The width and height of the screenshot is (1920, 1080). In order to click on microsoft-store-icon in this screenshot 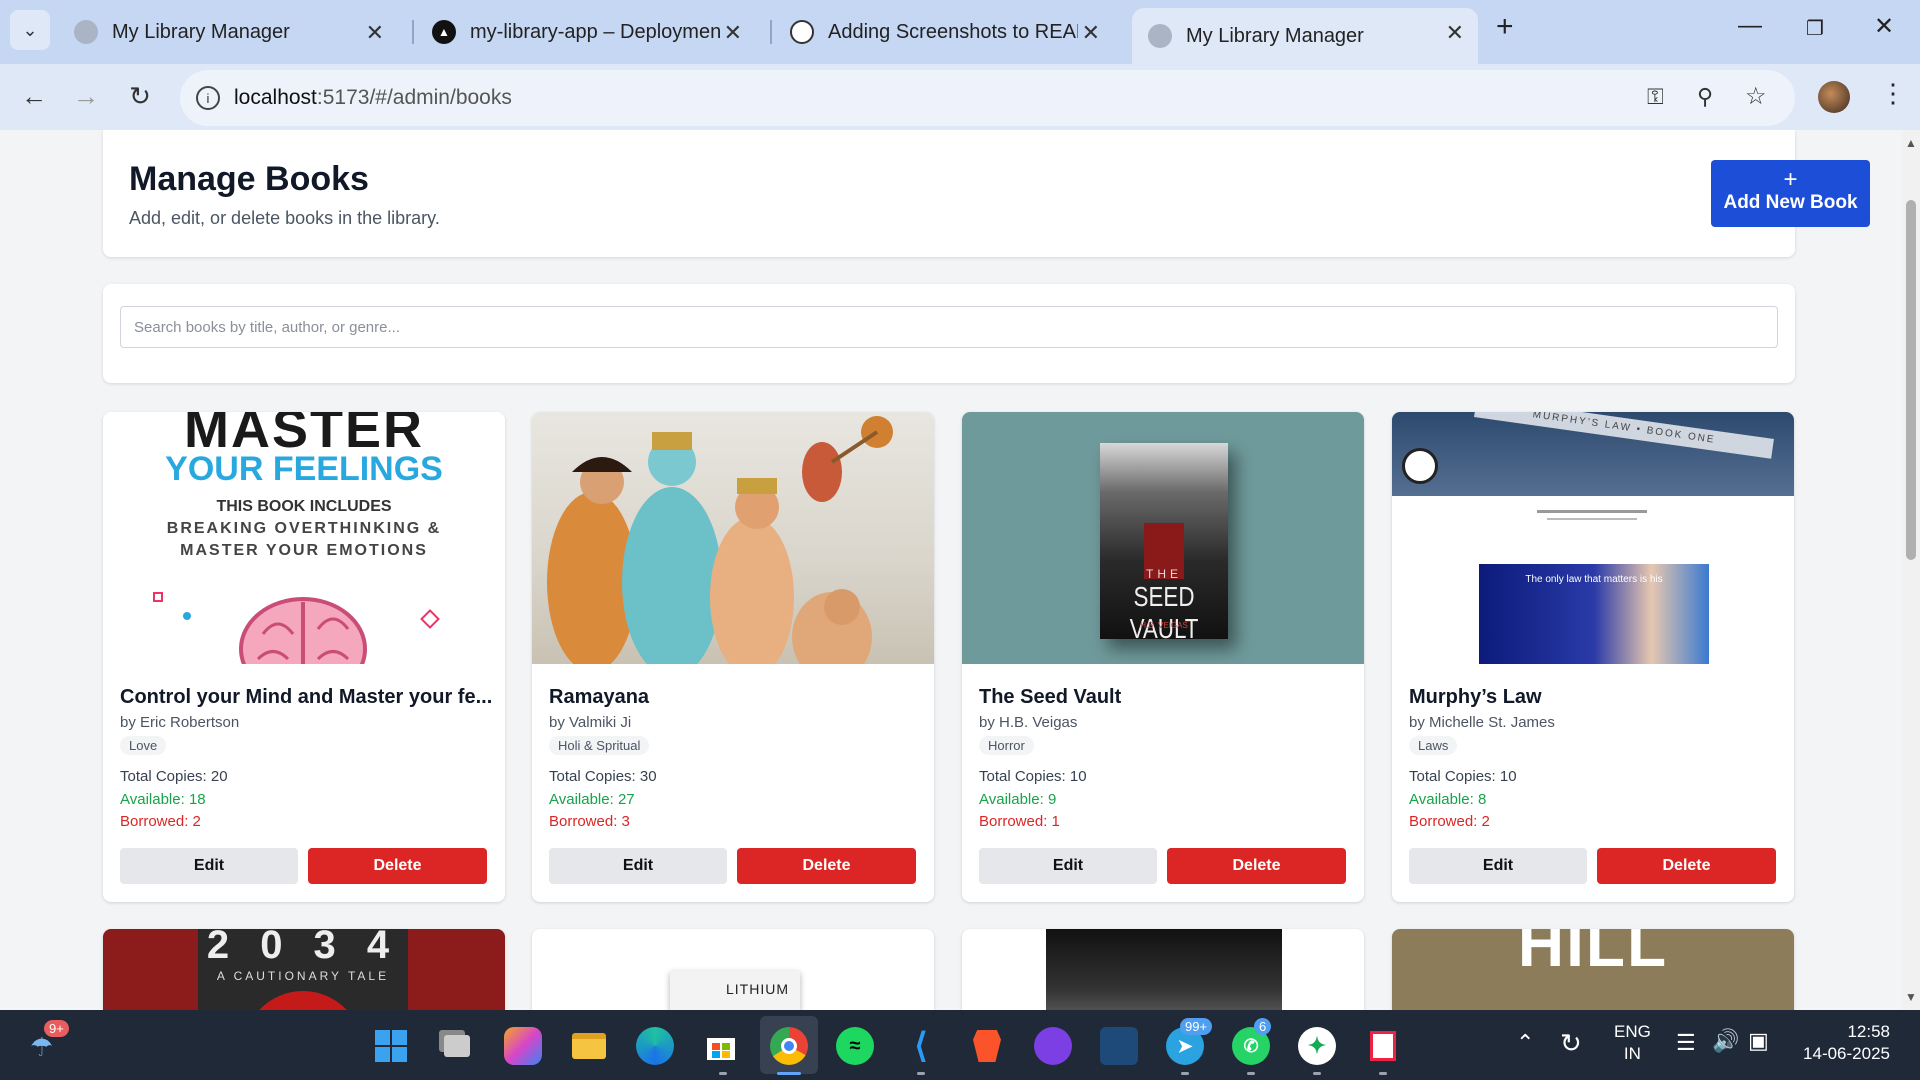, I will do `click(721, 1046)`.